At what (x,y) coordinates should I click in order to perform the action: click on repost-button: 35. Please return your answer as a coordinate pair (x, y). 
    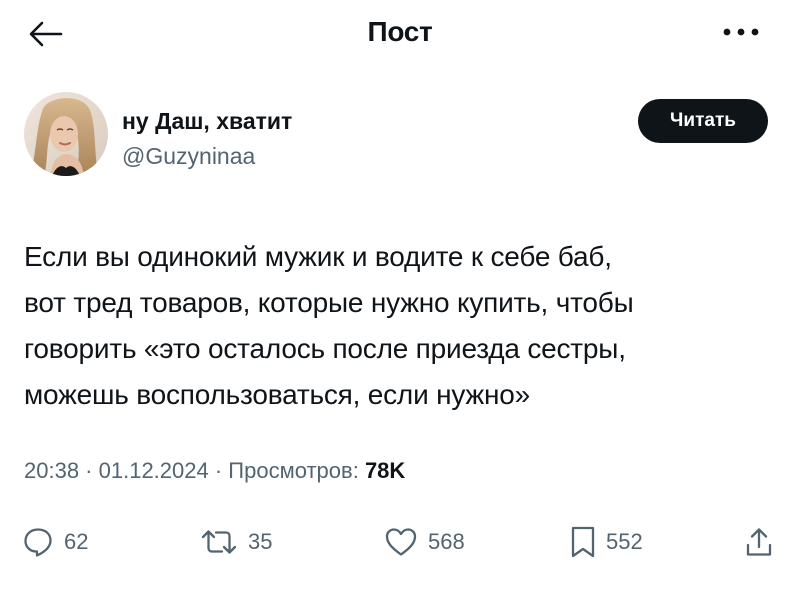
    Looking at the image, I should click on (236, 542).